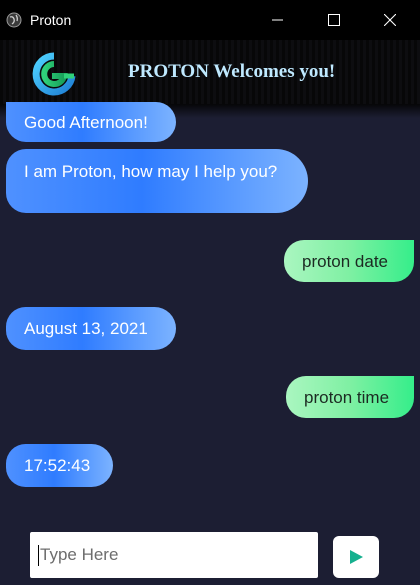  I want to click on bot-message: Good Afternoon!, so click(91, 122).